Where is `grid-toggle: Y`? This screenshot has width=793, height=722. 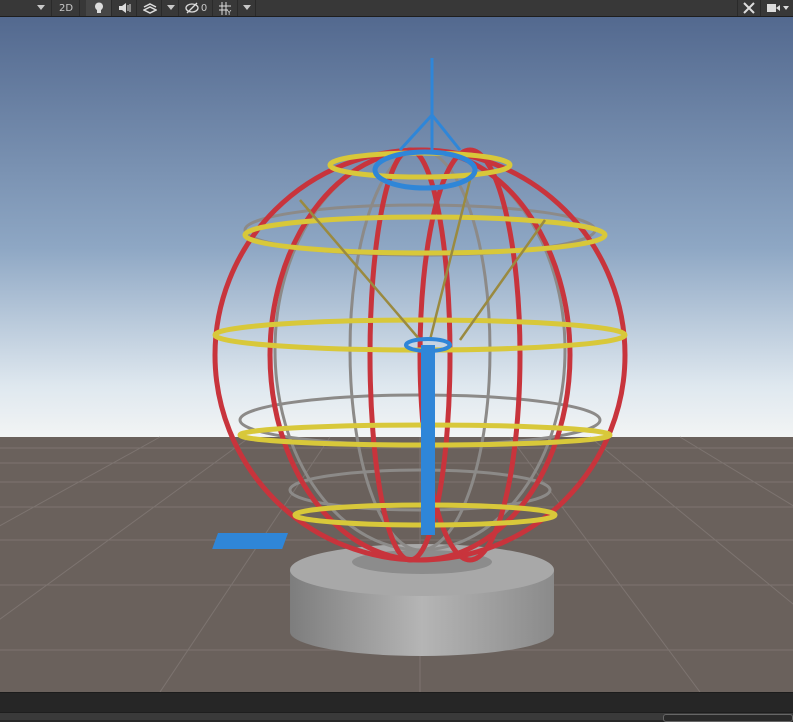
grid-toggle: Y is located at coordinates (226, 8).